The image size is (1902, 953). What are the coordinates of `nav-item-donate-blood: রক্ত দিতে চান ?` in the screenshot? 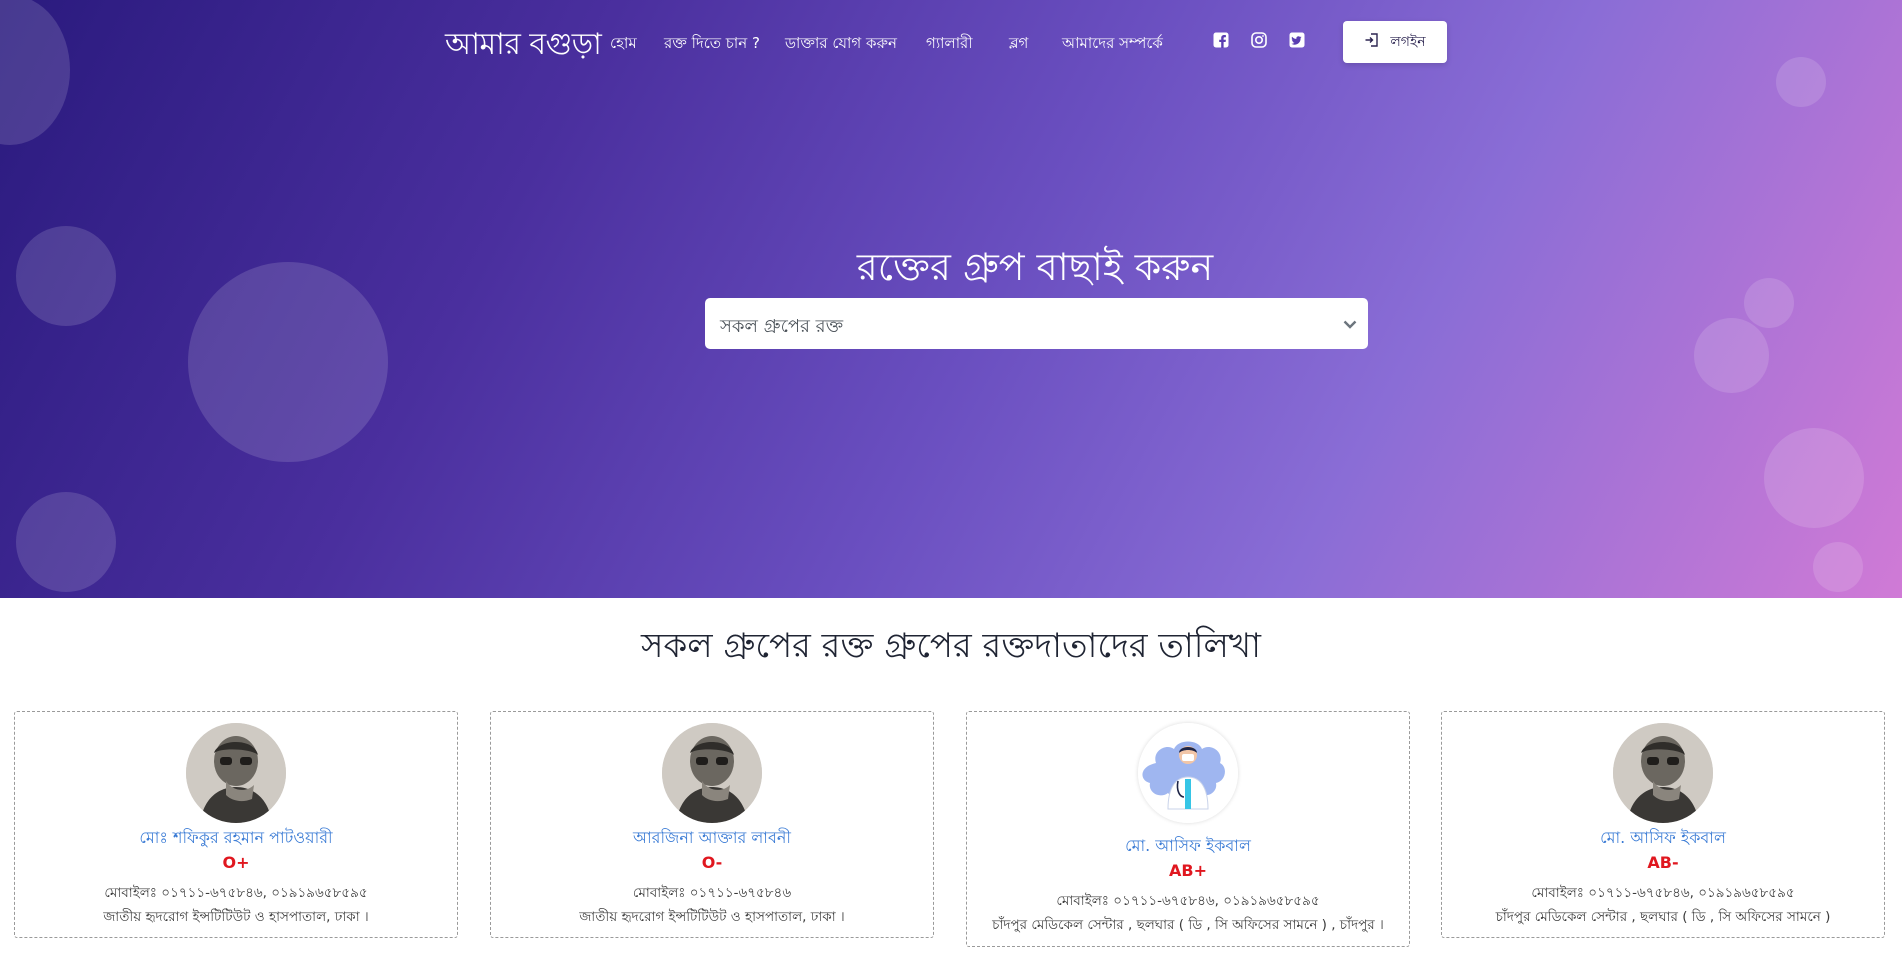 It's located at (712, 44).